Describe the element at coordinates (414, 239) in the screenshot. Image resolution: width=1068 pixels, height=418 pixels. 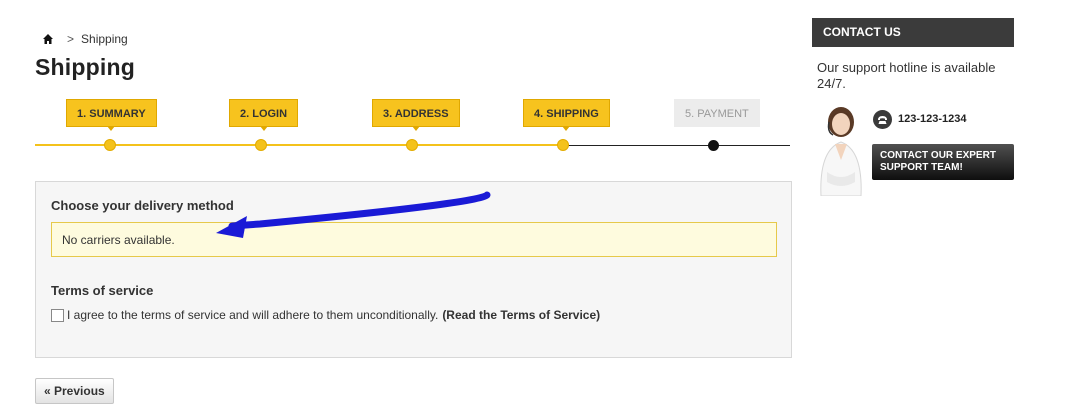
I see `no-carriers-warning: No carriers available.` at that location.